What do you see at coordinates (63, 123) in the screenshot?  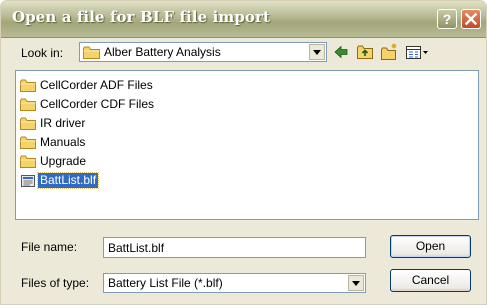 I see `list-item-label: IR driver` at bounding box center [63, 123].